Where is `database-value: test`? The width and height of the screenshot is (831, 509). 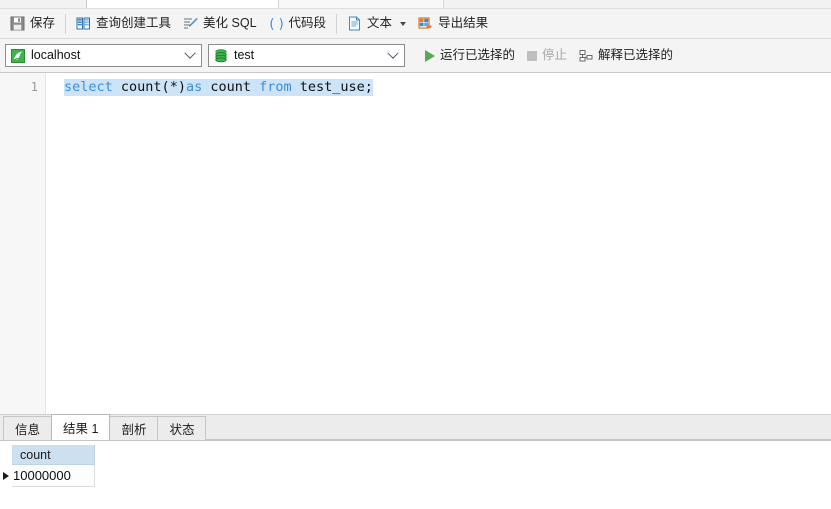 database-value: test is located at coordinates (244, 55).